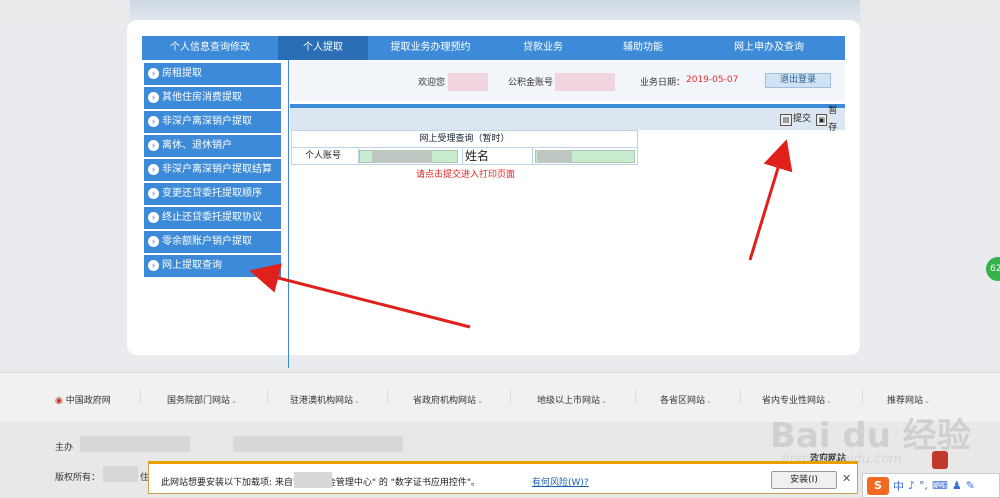 The height and width of the screenshot is (498, 1000). Describe the element at coordinates (202, 399) in the screenshot. I see `footer-link-state-council: 国务院部门网站⌄` at that location.